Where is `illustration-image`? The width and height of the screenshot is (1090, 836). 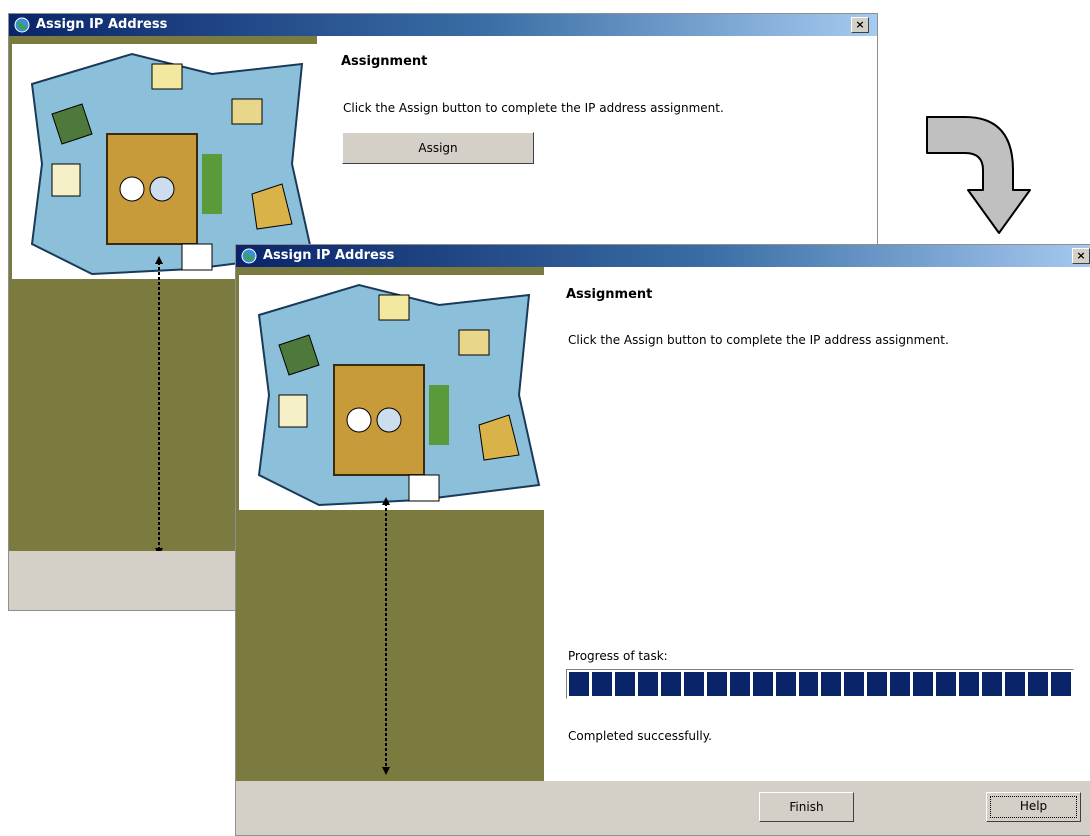
illustration-image is located at coordinates (391, 392).